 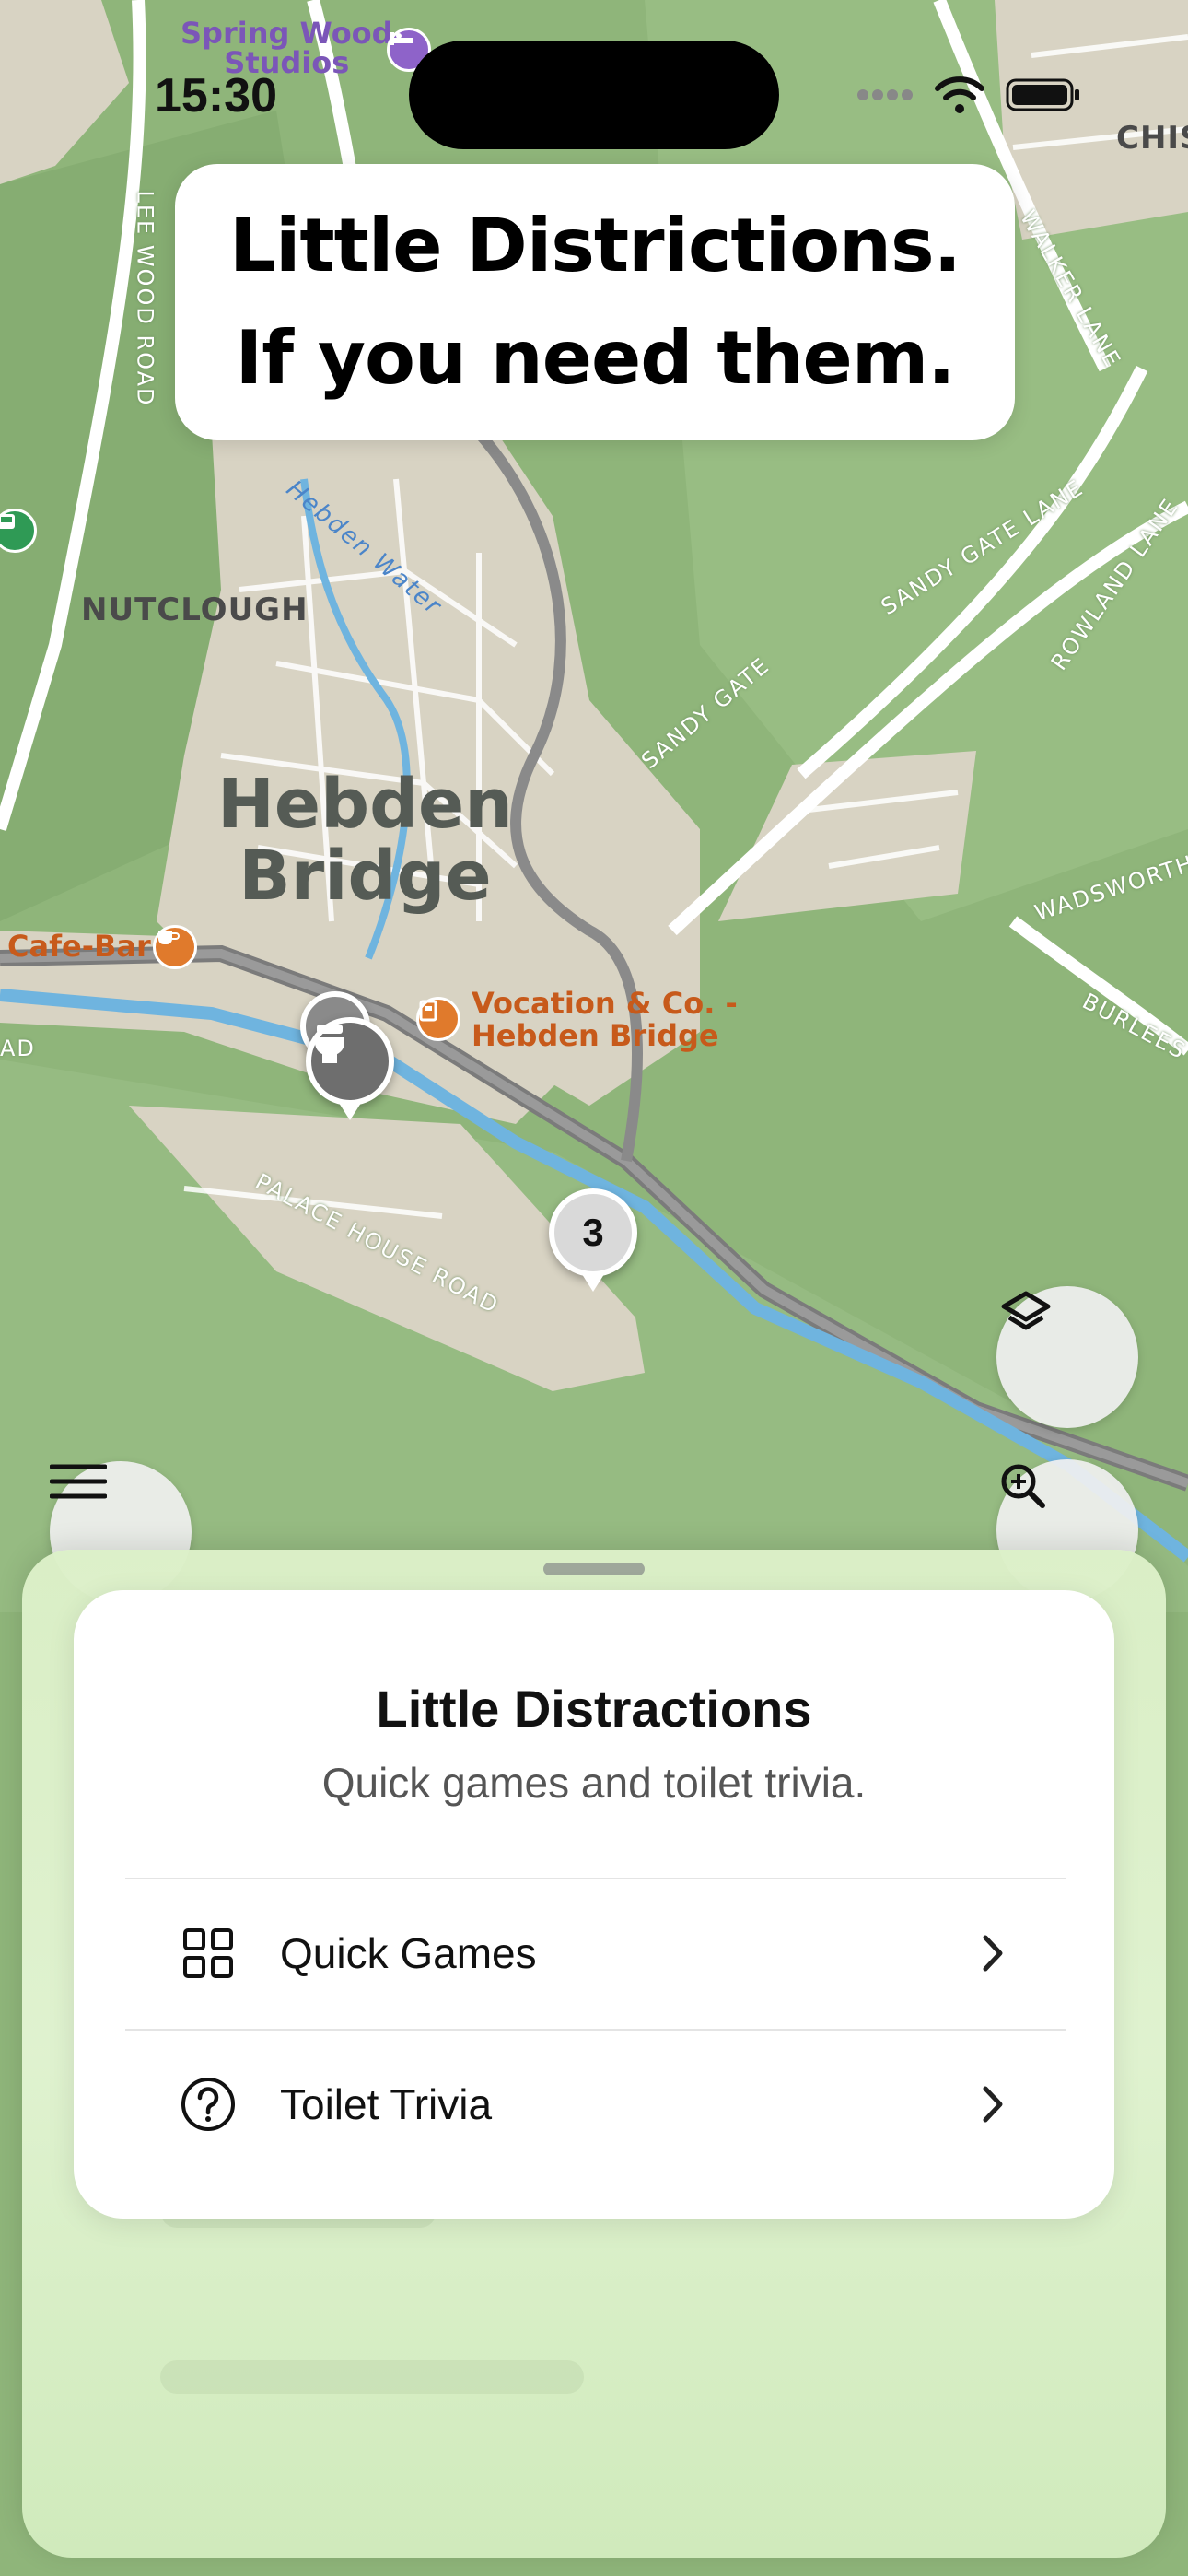 I want to click on dynamic-island, so click(x=594, y=95).